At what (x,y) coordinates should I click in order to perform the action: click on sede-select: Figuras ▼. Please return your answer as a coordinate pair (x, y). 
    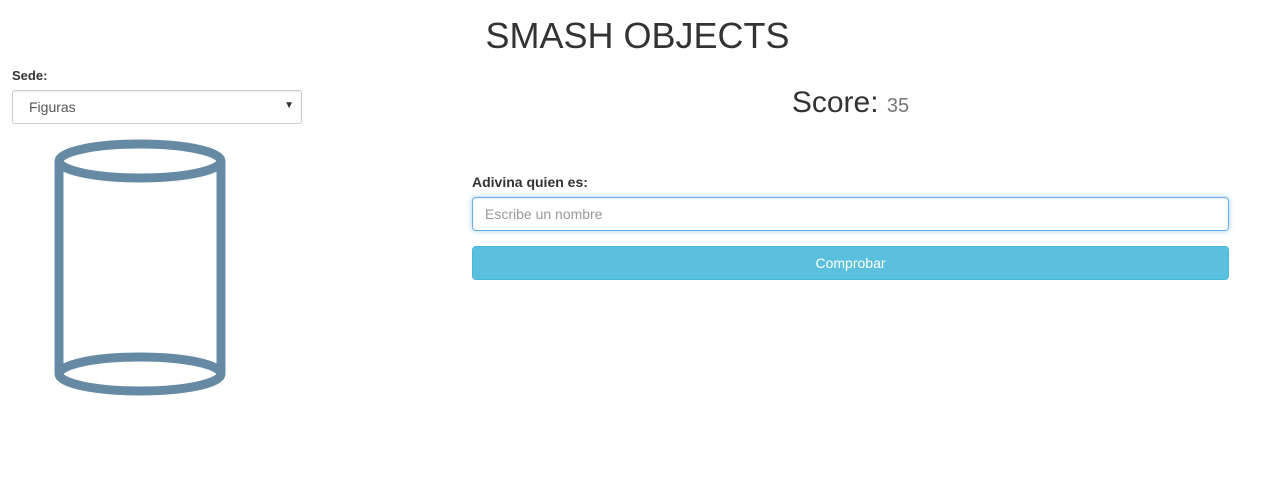
    Looking at the image, I should click on (157, 107).